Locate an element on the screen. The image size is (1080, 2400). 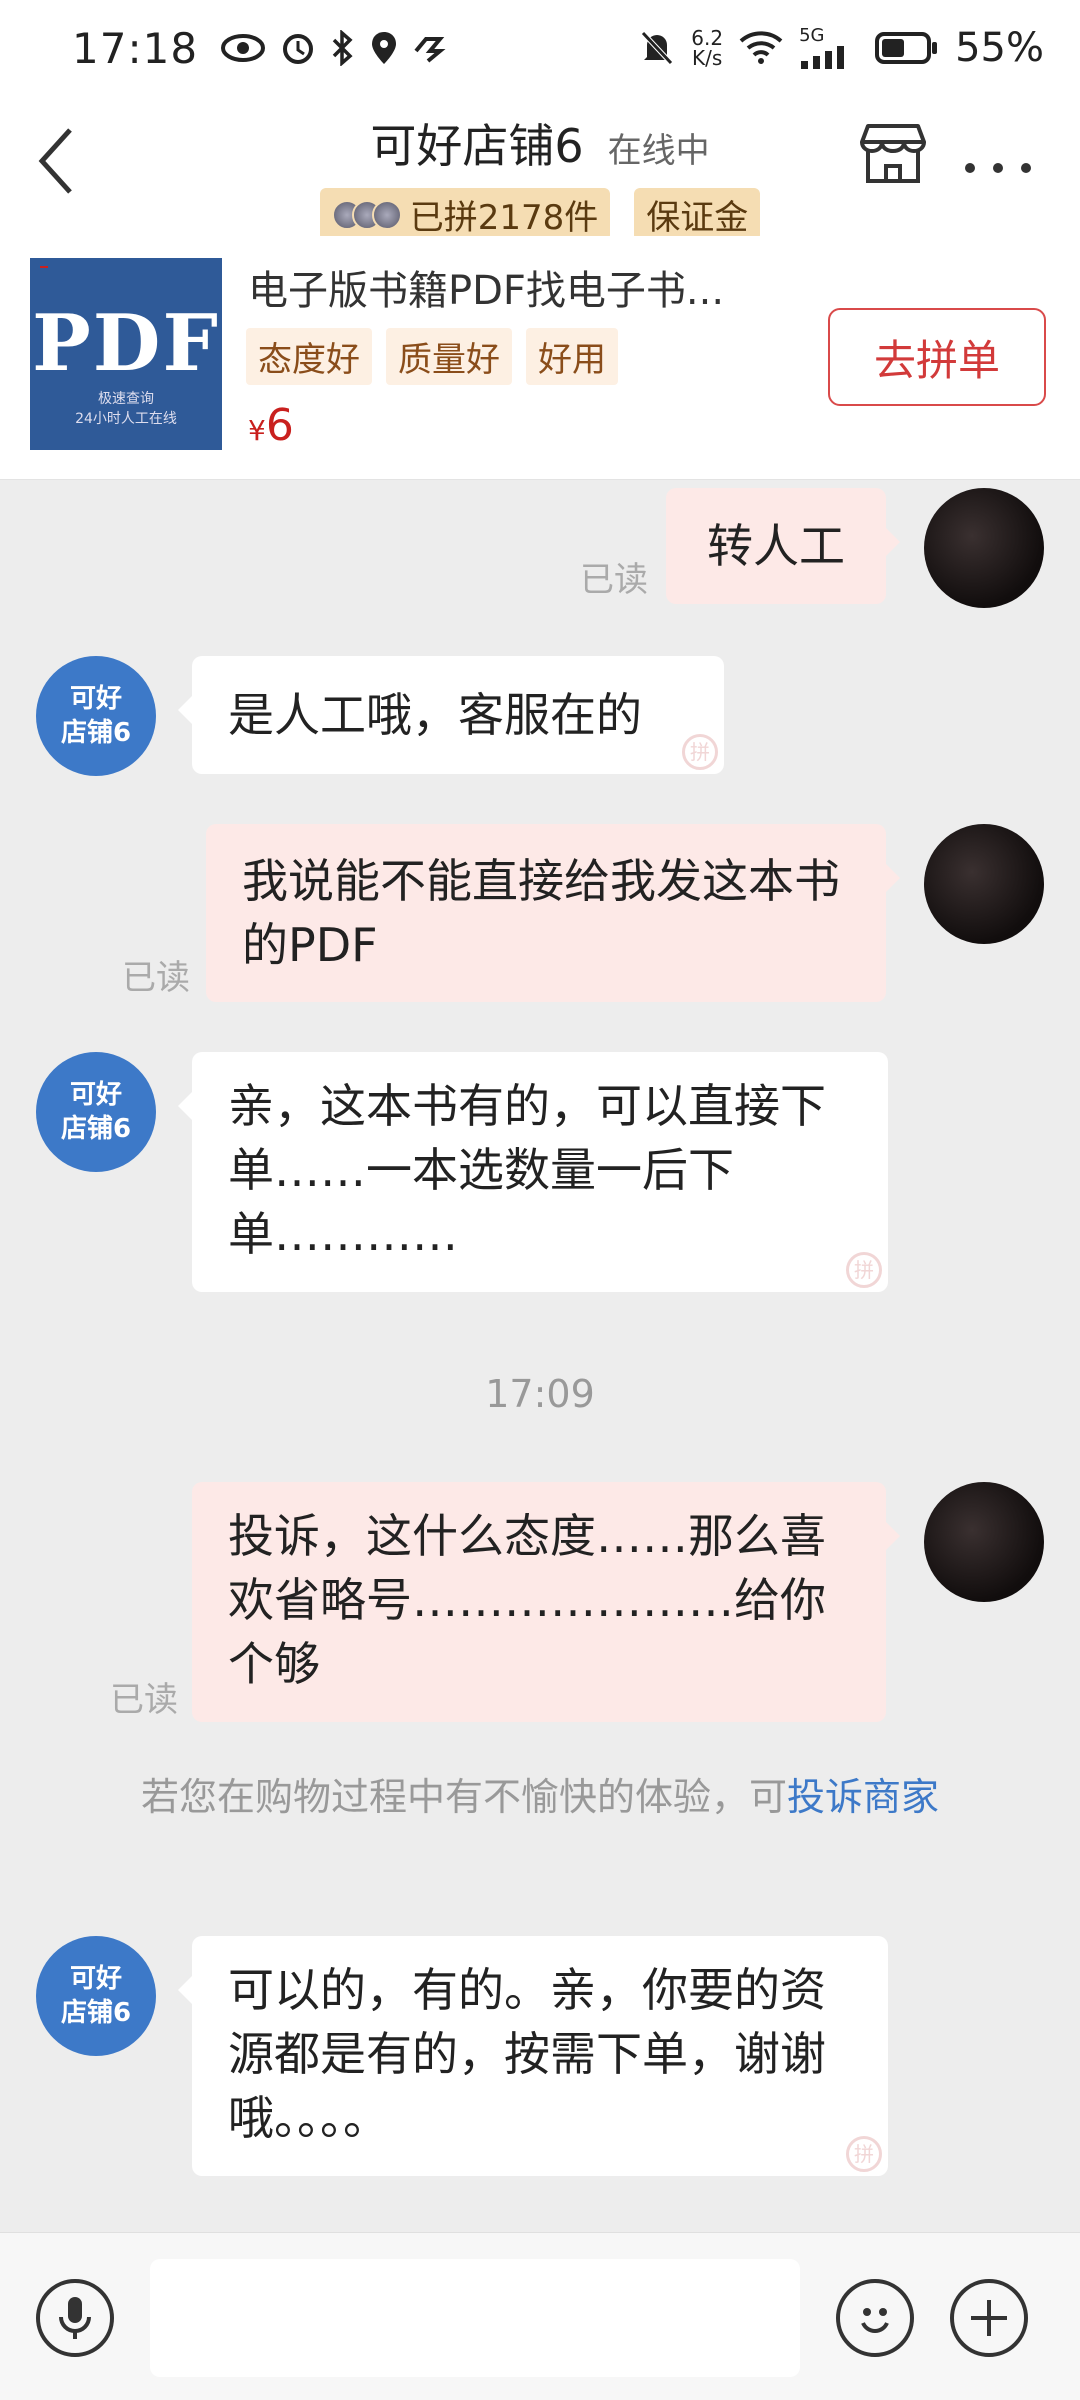
store-button is located at coordinates (893, 153).